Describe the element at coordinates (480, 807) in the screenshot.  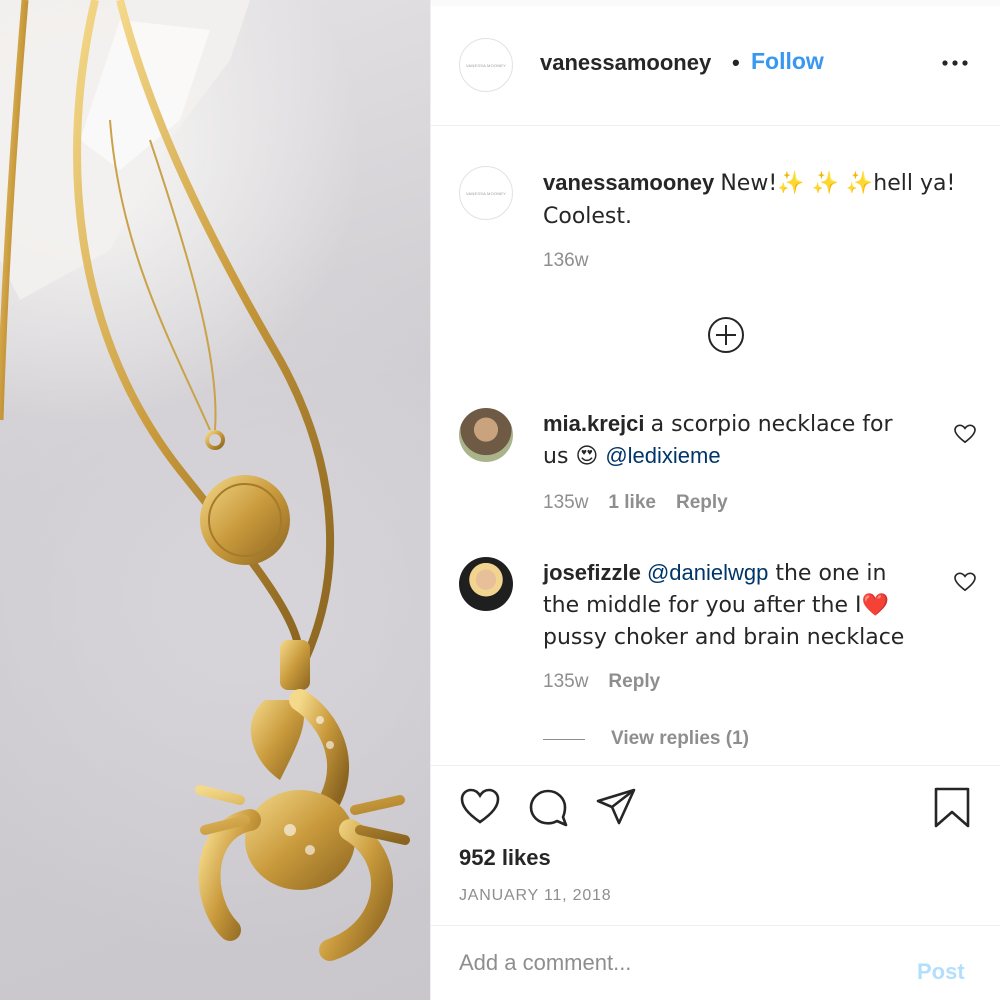
I see `heart-icon` at that location.